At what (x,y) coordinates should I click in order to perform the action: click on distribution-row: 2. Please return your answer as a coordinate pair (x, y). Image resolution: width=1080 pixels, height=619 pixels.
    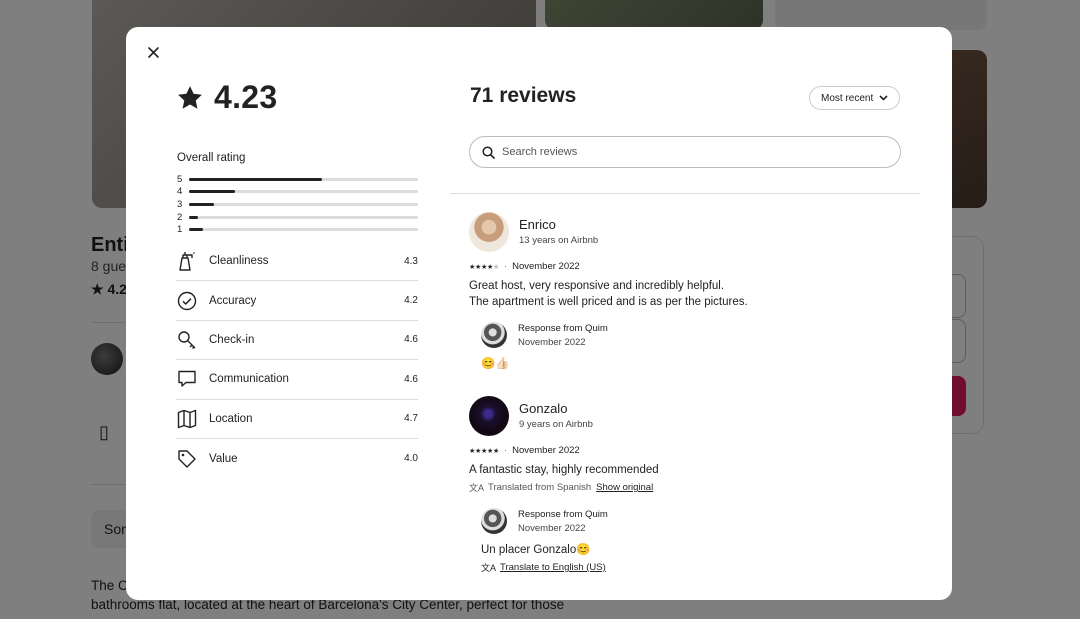
    Looking at the image, I should click on (297, 217).